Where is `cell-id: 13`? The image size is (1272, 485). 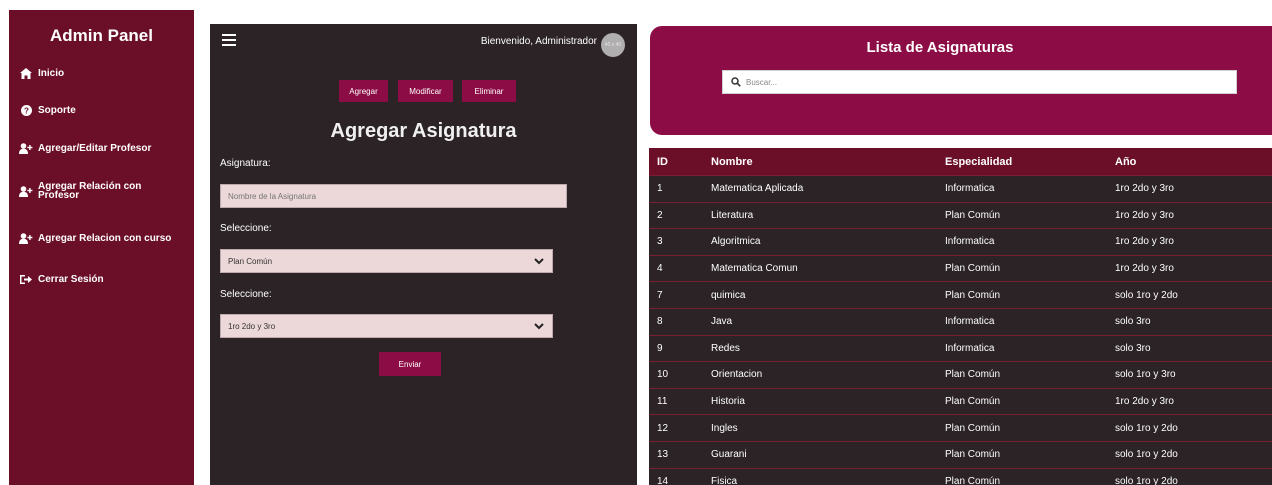 cell-id: 13 is located at coordinates (663, 455).